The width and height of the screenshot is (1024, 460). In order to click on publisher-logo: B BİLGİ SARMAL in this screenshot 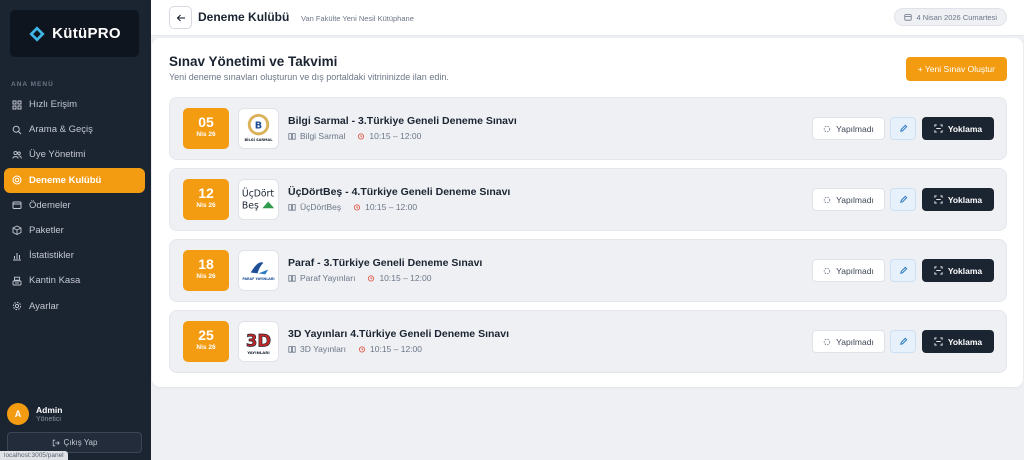, I will do `click(258, 128)`.